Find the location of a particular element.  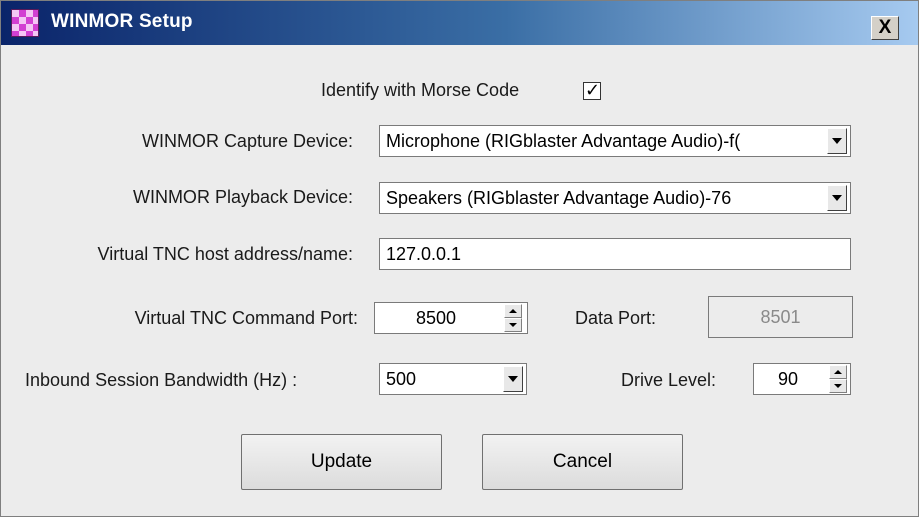

morse-label: Identify with Morse Code is located at coordinates (420, 90).